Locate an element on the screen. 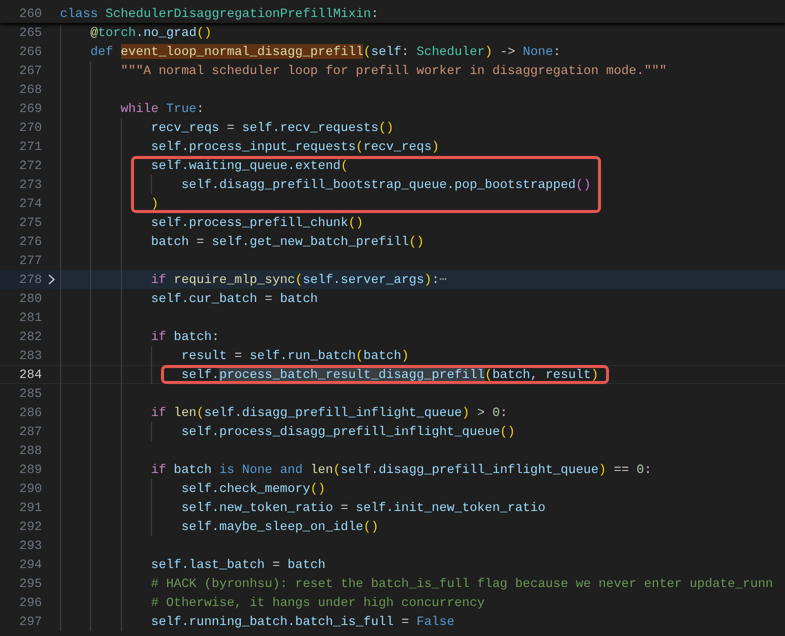  code-line: self.new_token_ratio = self.init_new_token_ratio is located at coordinates (363, 508).